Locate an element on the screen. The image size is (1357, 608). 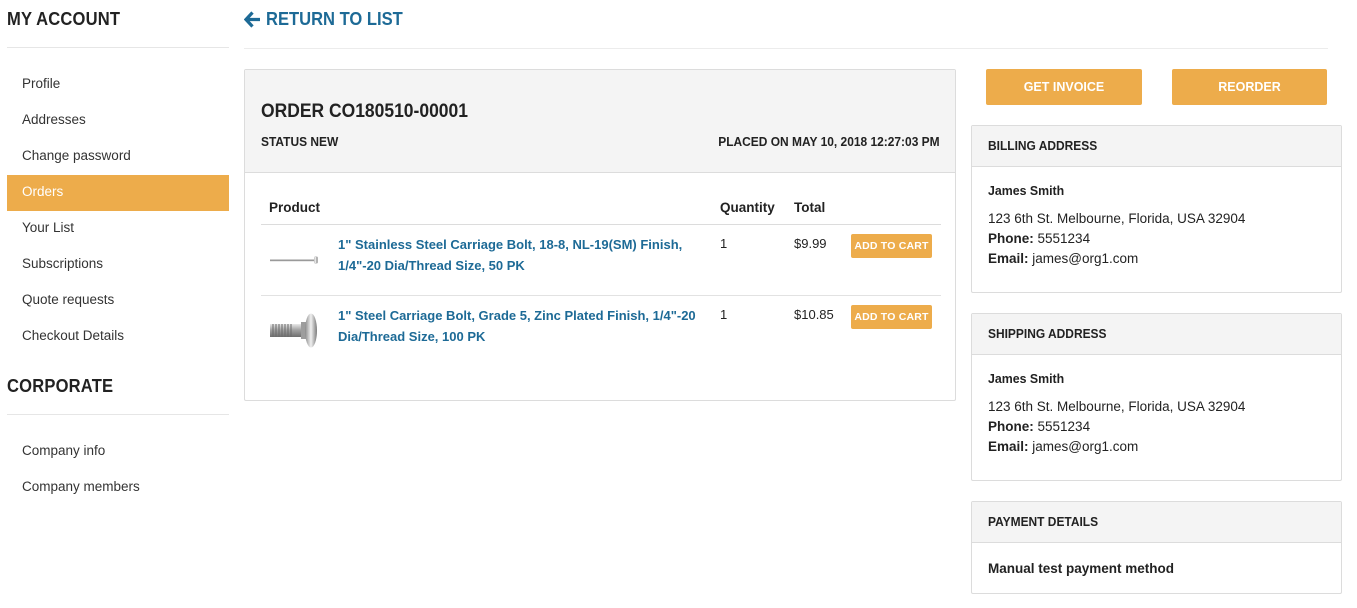
sidebar-item-company-info: Company info is located at coordinates (118, 452).